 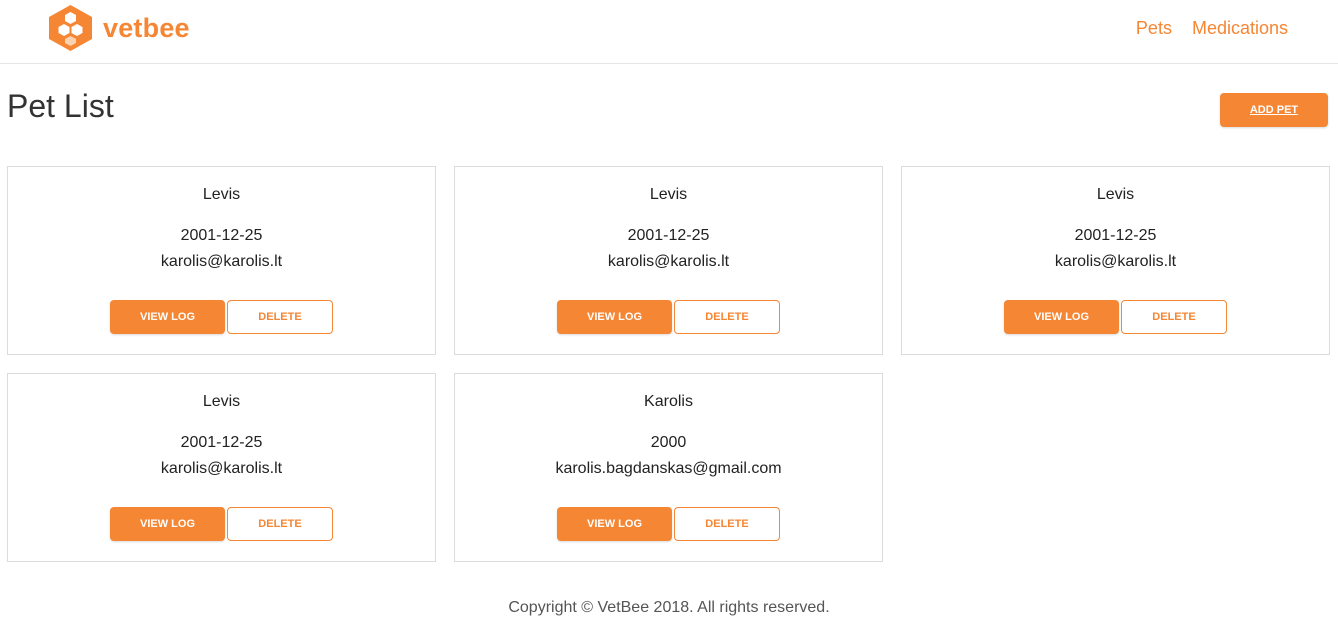 What do you see at coordinates (1240, 28) in the screenshot?
I see `nav-link-medications: Medications` at bounding box center [1240, 28].